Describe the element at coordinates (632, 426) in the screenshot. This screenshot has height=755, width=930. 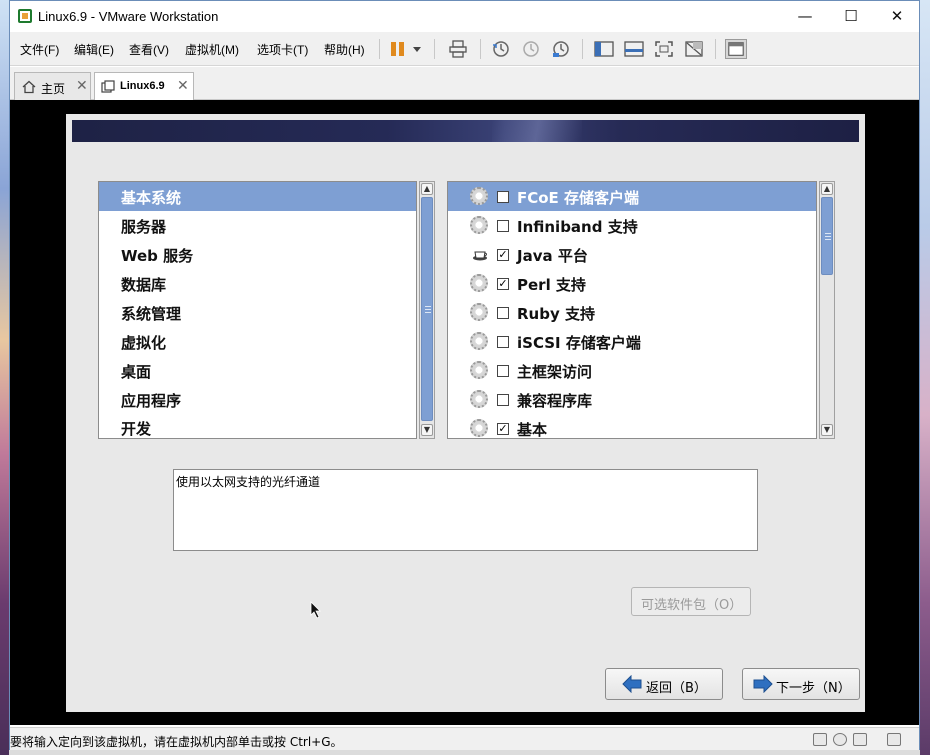
I see `group-item: ✓ 基本` at that location.